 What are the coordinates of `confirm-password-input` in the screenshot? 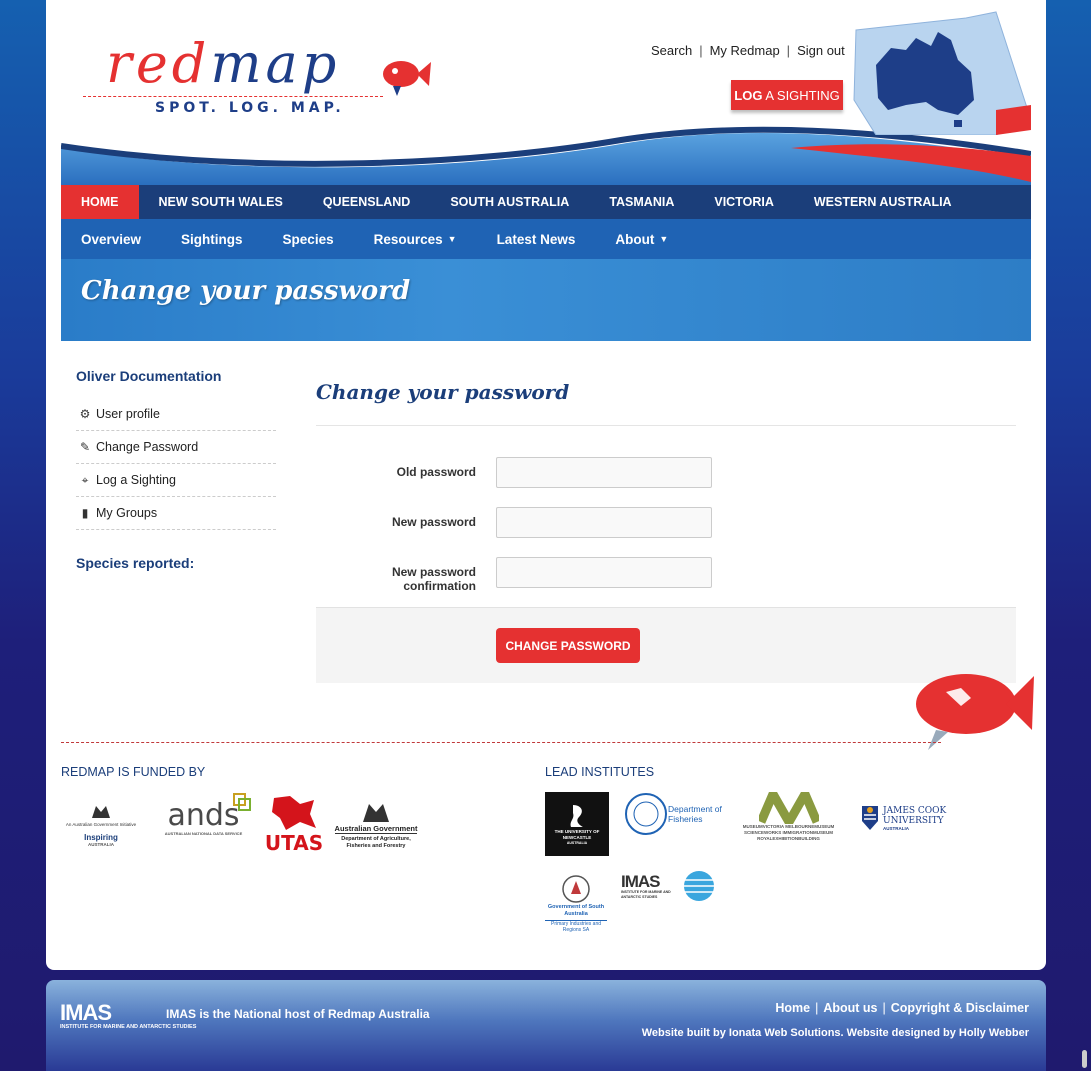 It's located at (604, 572).